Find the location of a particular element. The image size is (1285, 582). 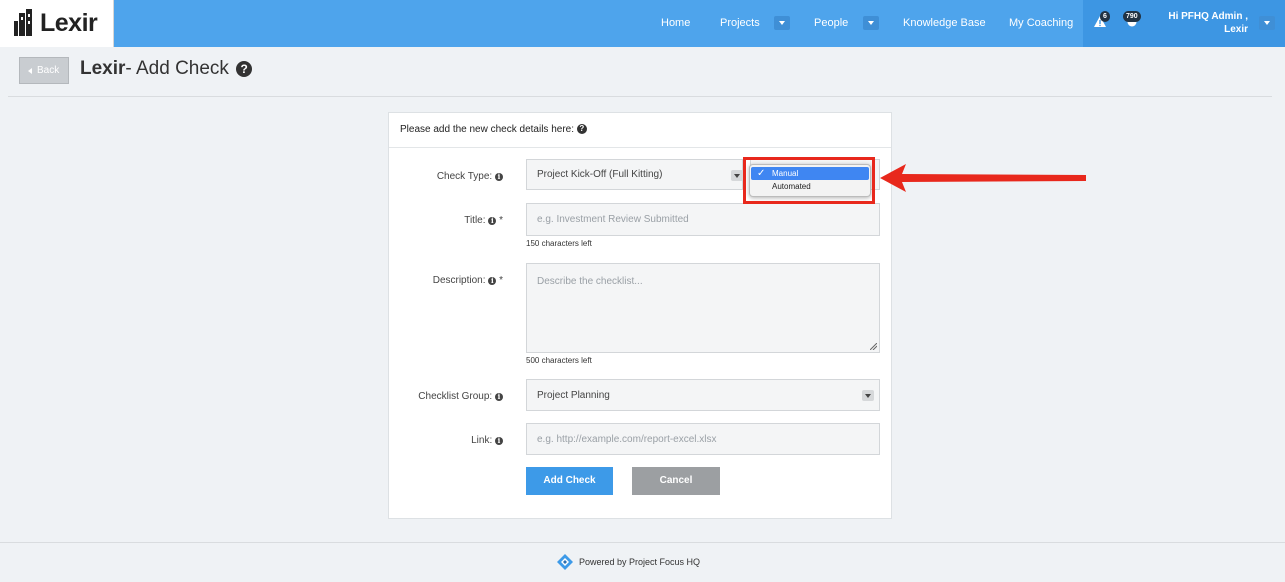

logo: Lexir is located at coordinates (57, 23).